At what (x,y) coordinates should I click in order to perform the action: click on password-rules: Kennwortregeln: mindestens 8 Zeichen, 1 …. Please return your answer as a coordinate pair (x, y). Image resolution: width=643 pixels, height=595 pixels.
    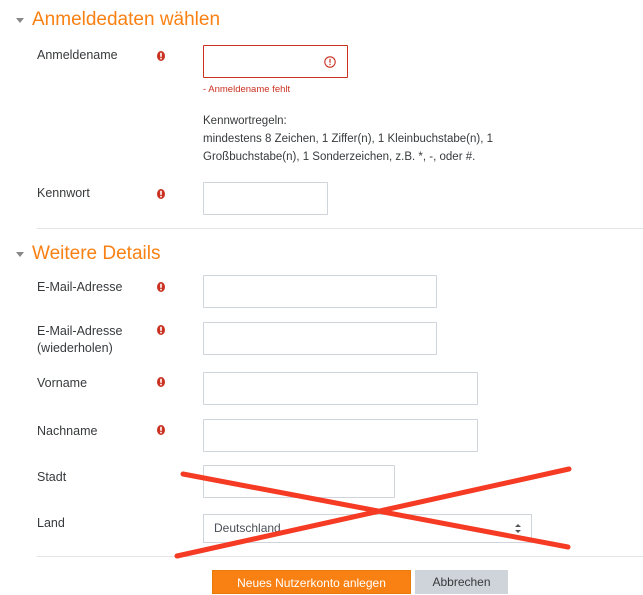
    Looking at the image, I should click on (348, 139).